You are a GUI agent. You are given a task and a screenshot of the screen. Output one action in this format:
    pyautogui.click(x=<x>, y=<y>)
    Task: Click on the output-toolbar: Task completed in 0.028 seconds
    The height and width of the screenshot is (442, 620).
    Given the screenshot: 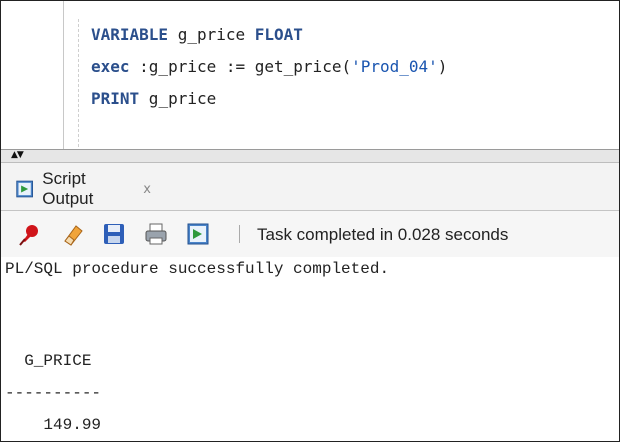 What is the action you would take?
    pyautogui.click(x=310, y=234)
    